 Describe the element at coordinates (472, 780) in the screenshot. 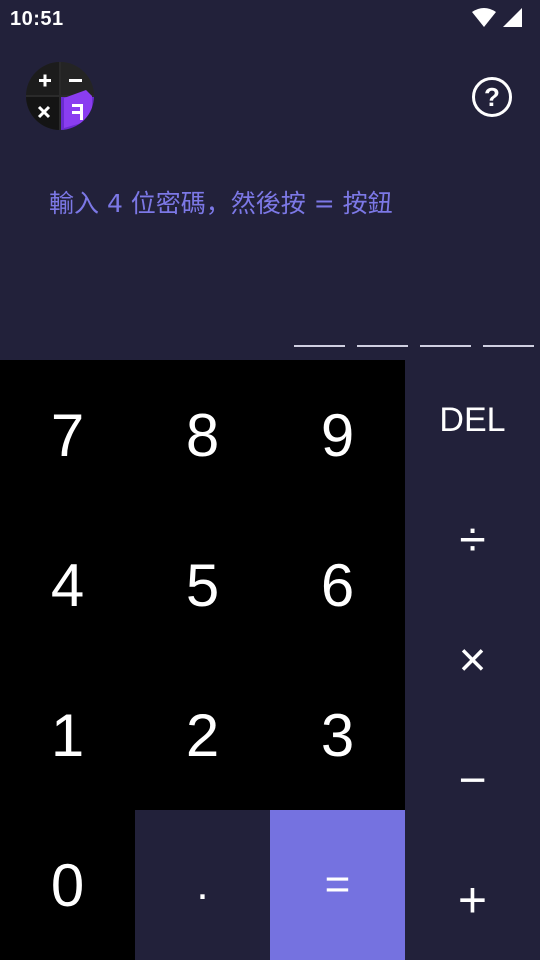

I see `subtract-button: −` at that location.